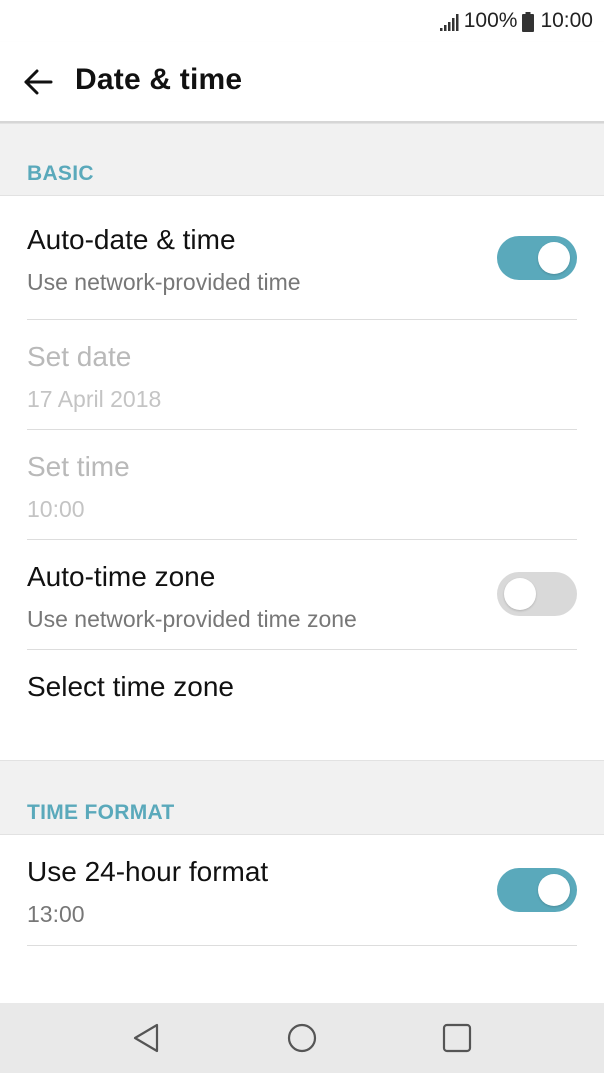  Describe the element at coordinates (56, 509) in the screenshot. I see `setting-summary: 10:00` at that location.